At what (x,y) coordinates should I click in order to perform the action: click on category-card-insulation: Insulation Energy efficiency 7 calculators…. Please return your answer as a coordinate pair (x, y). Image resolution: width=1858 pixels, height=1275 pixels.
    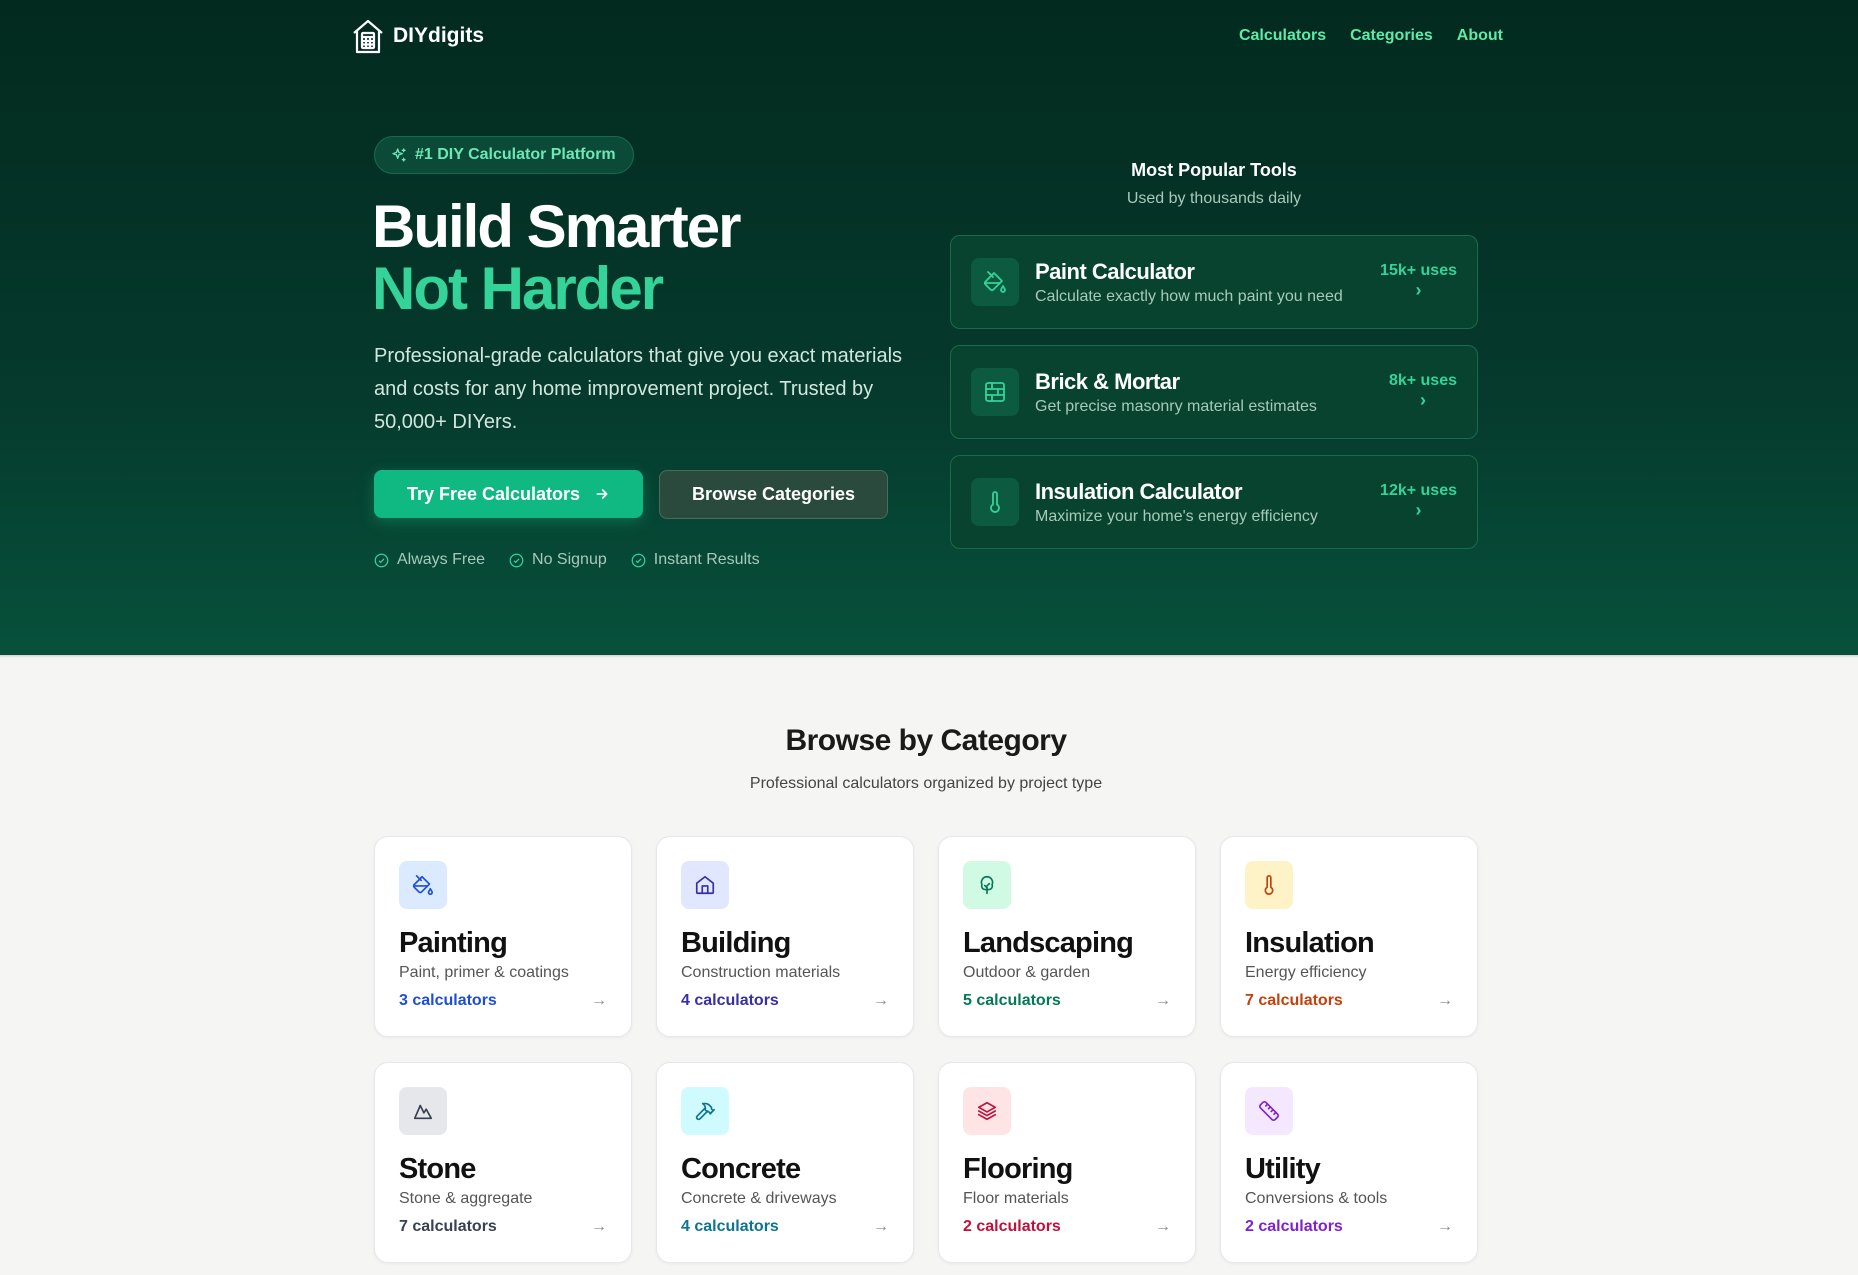
    Looking at the image, I should click on (1349, 936).